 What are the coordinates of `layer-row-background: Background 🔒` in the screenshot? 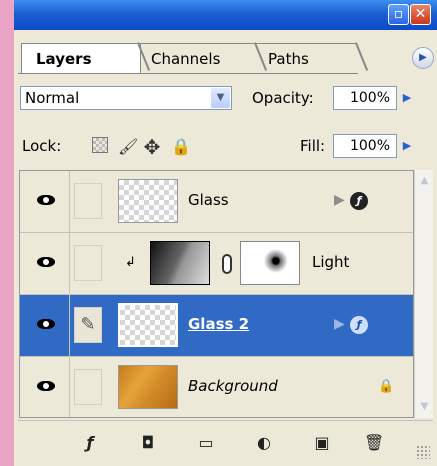 It's located at (216, 387).